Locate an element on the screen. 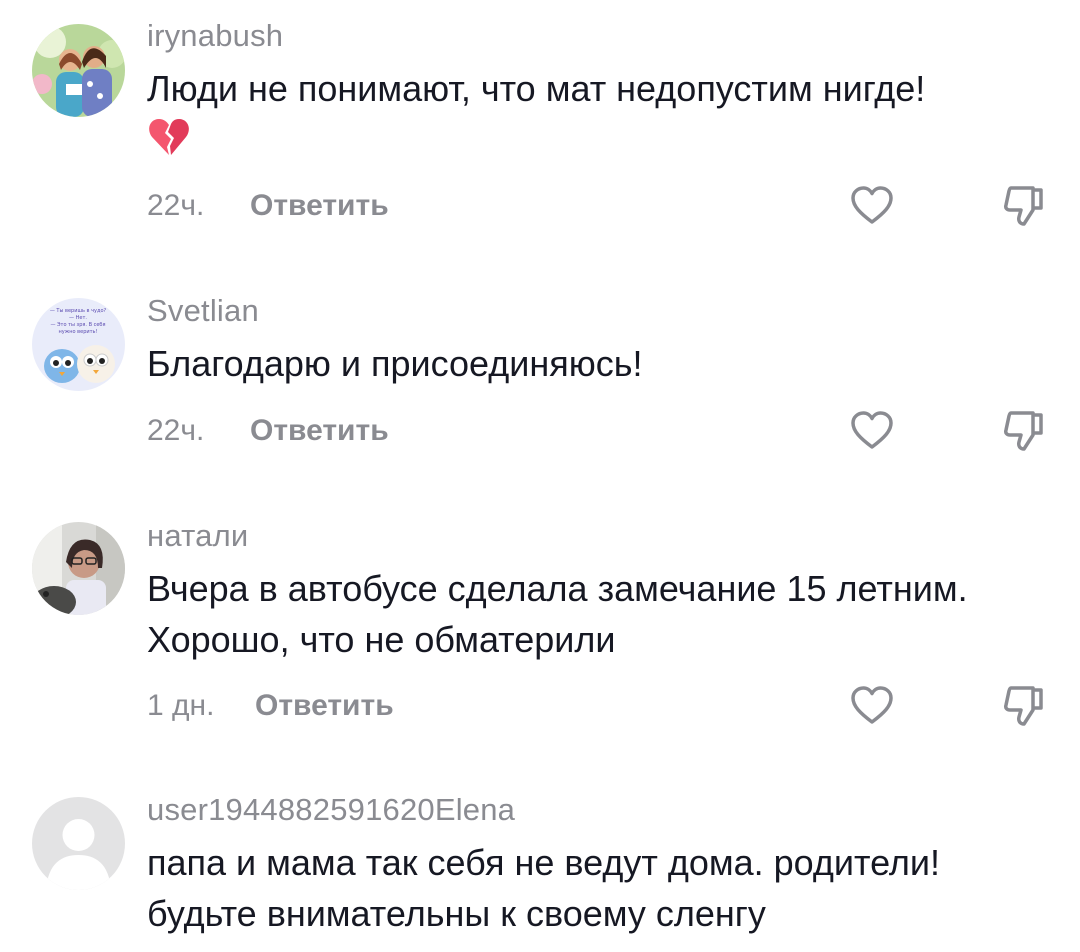 The height and width of the screenshot is (952, 1080). avatar-caption: нужно верить! is located at coordinates (78, 332).